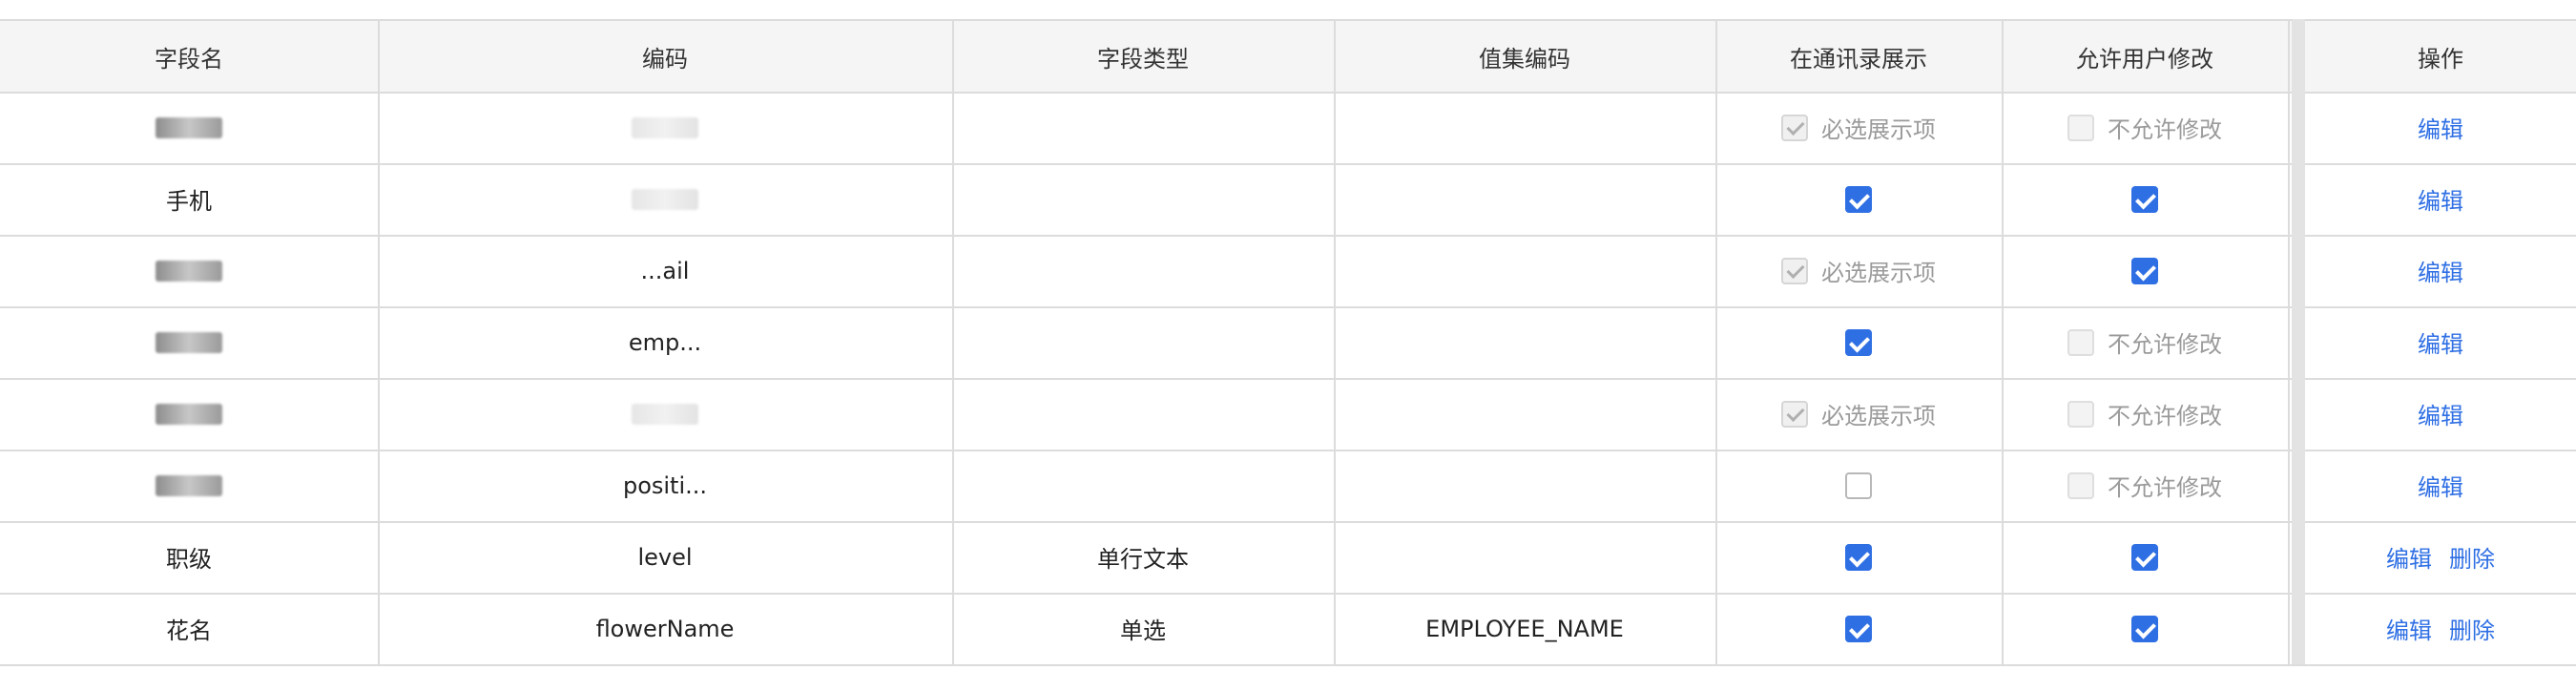  I want to click on table-row: 手机 编辑, so click(1288, 200).